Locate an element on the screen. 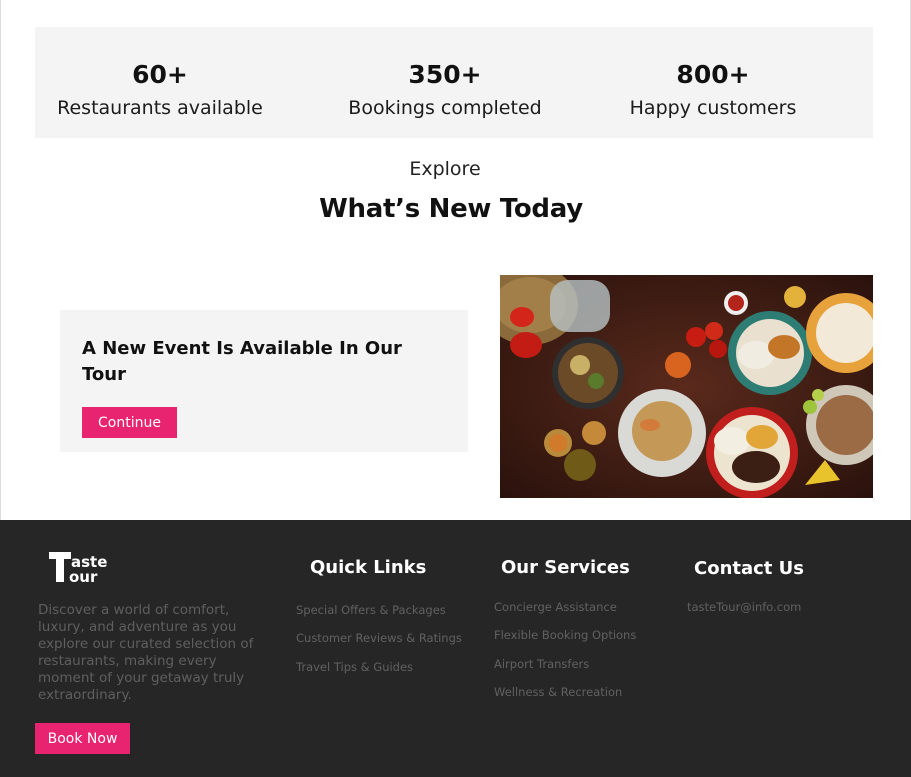 This screenshot has width=911, height=777. service-concierge: Concierge Assistance is located at coordinates (565, 614).